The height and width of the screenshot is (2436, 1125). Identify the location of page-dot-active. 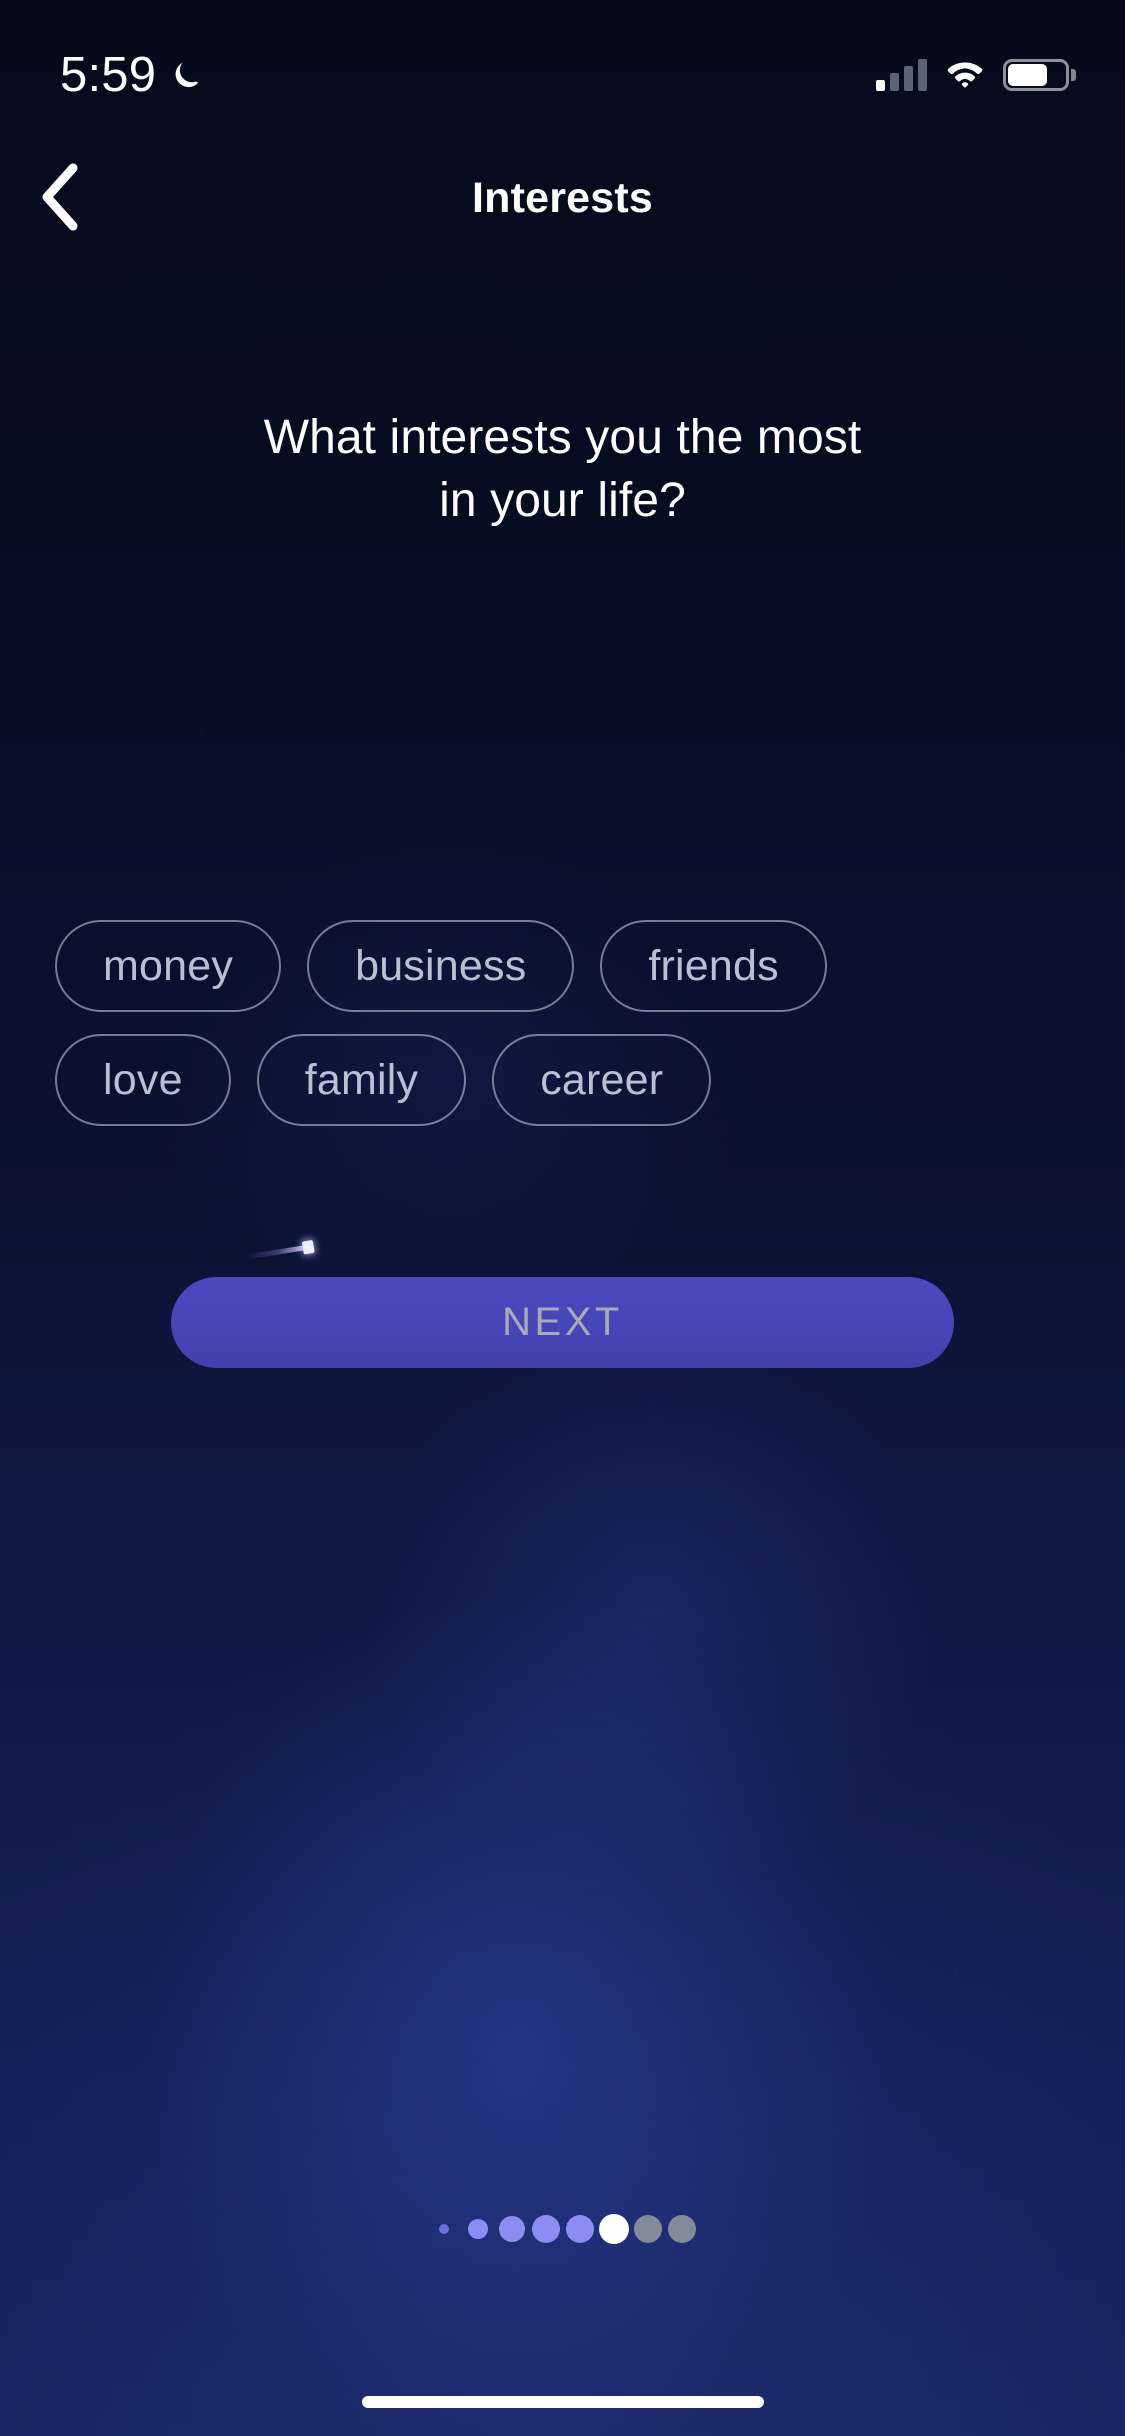
(613, 2229).